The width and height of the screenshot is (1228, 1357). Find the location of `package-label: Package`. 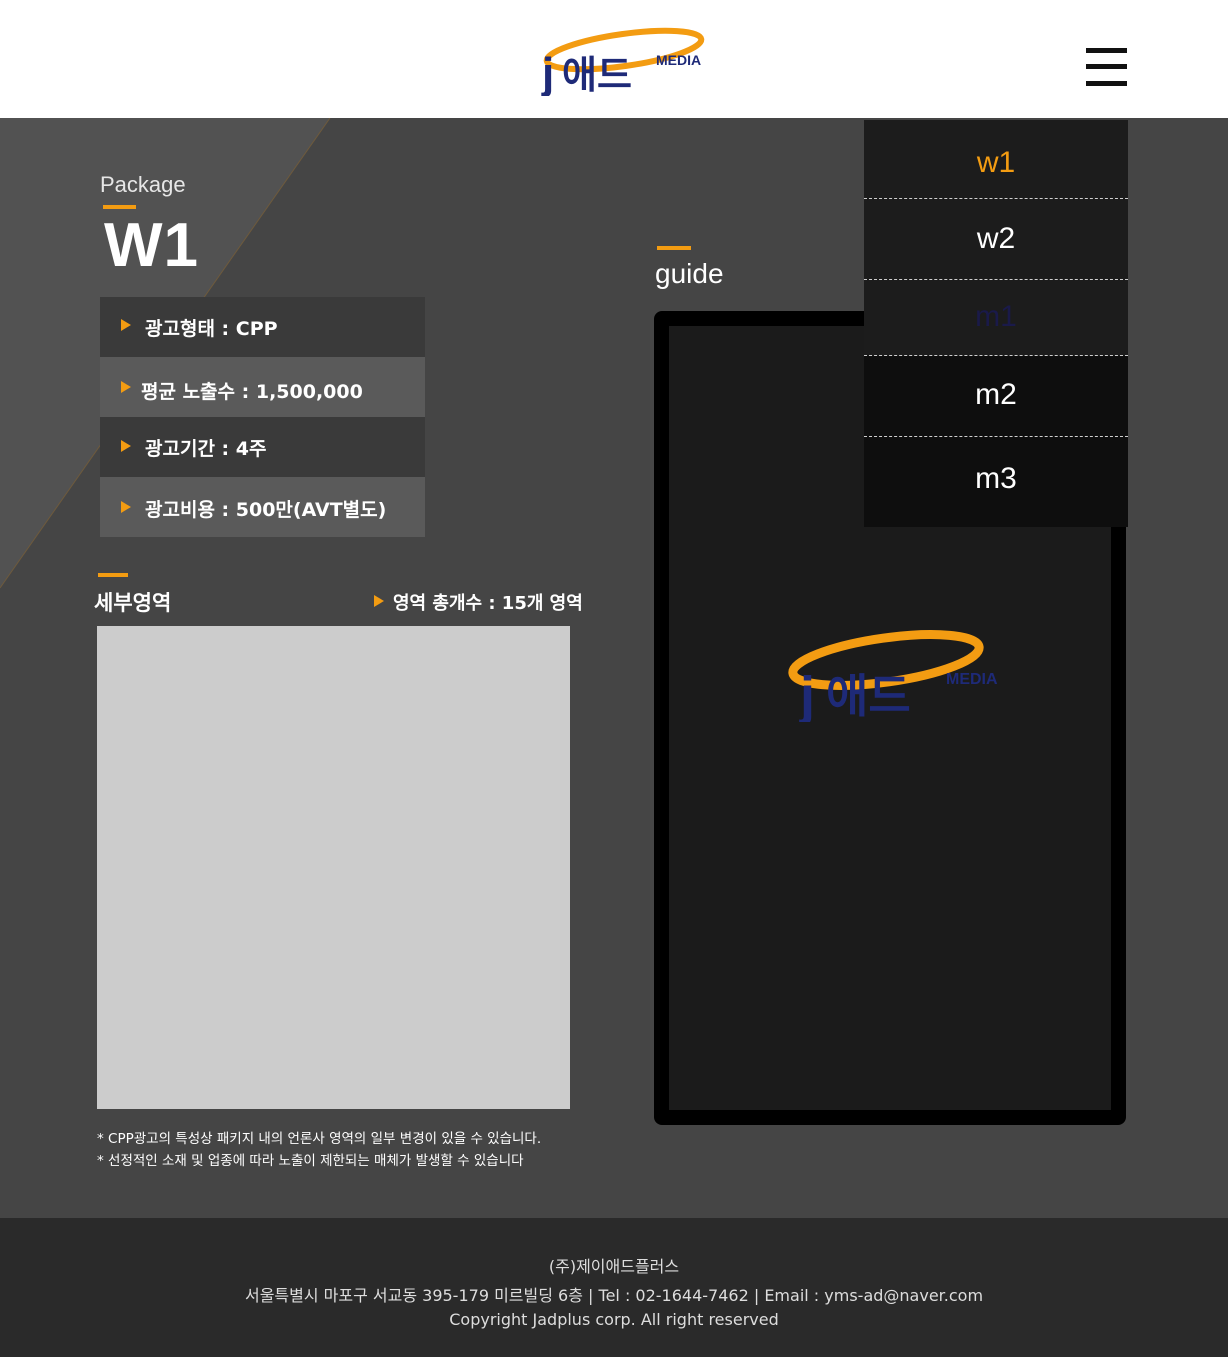

package-label: Package is located at coordinates (143, 184).